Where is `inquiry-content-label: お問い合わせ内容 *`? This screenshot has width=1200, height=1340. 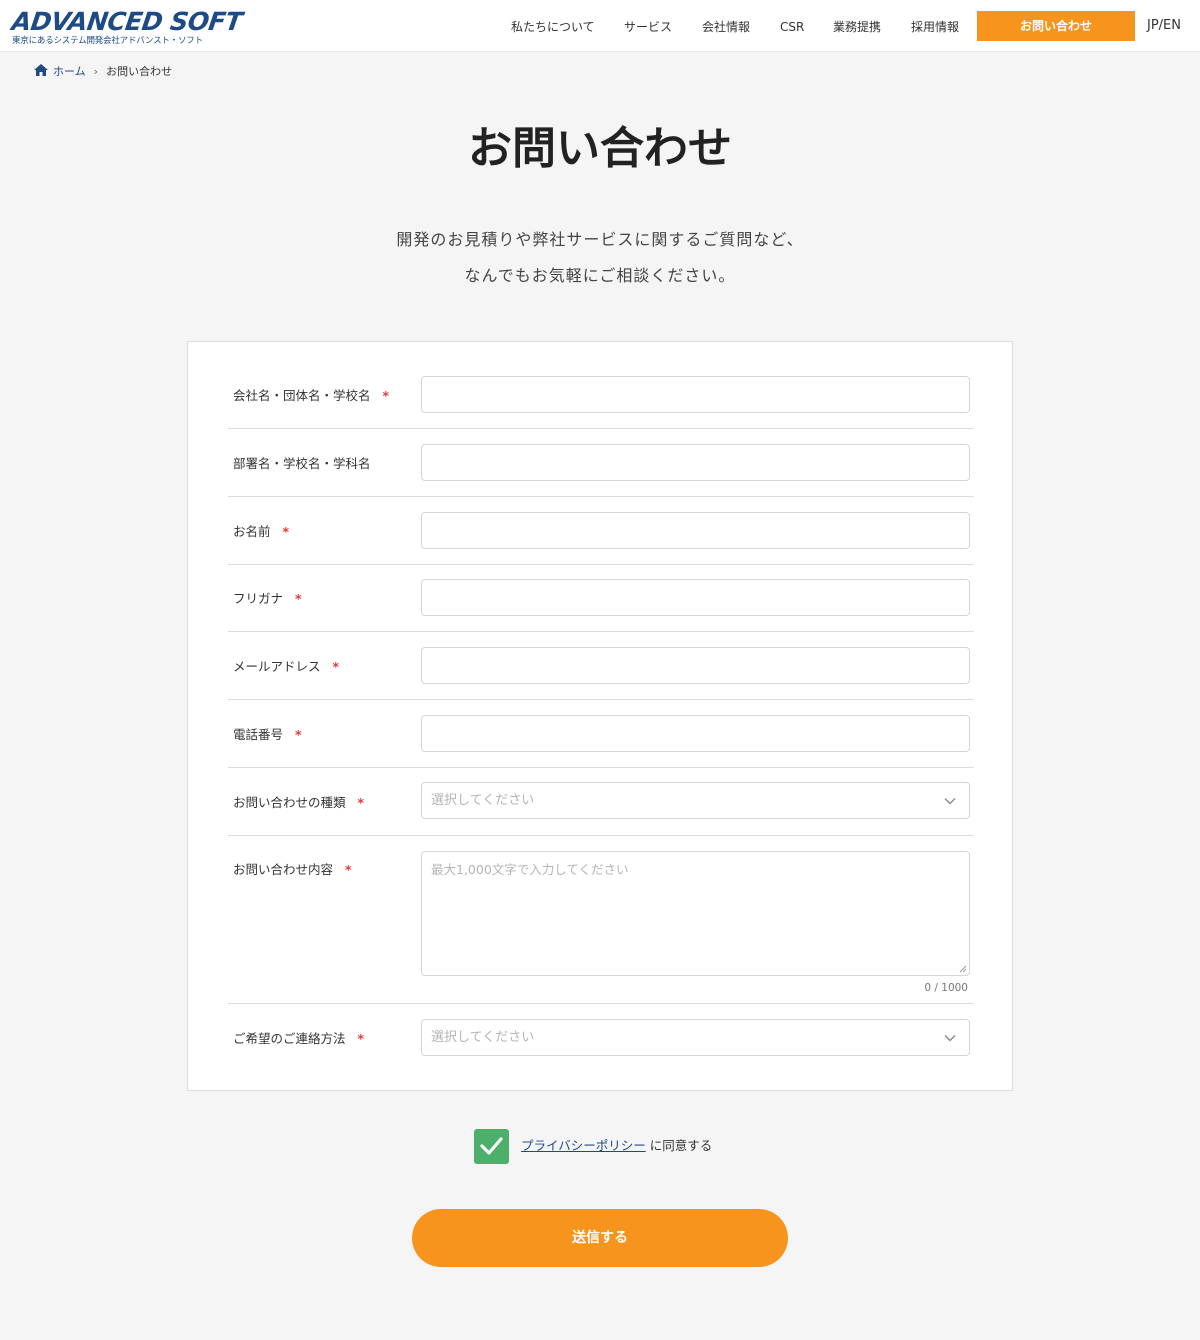 inquiry-content-label: お問い合わせ内容 * is located at coordinates (292, 869).